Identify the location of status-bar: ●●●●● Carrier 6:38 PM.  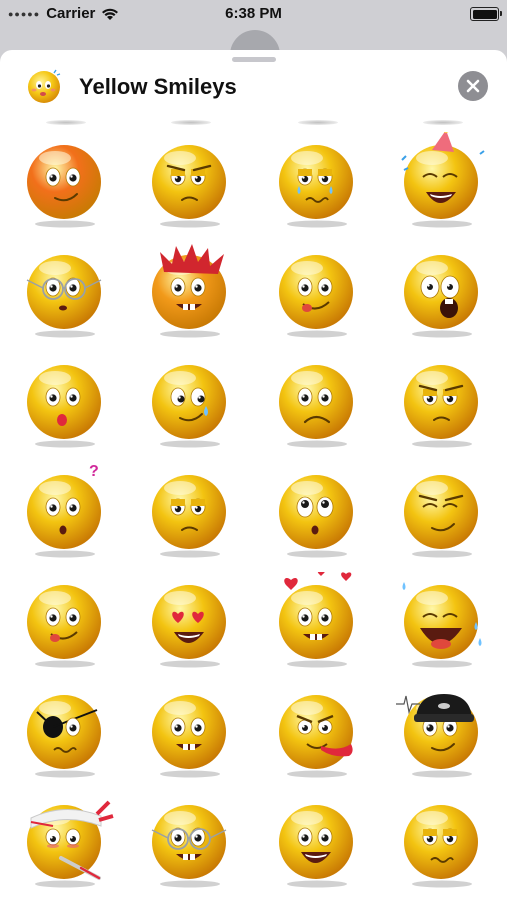
(253, 14).